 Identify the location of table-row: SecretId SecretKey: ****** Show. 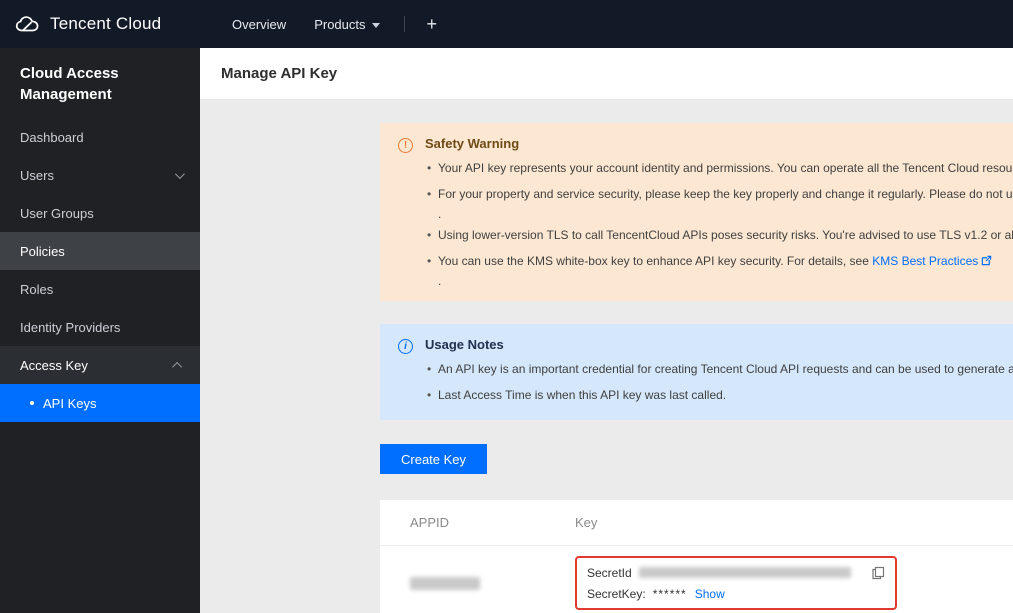
(696, 579).